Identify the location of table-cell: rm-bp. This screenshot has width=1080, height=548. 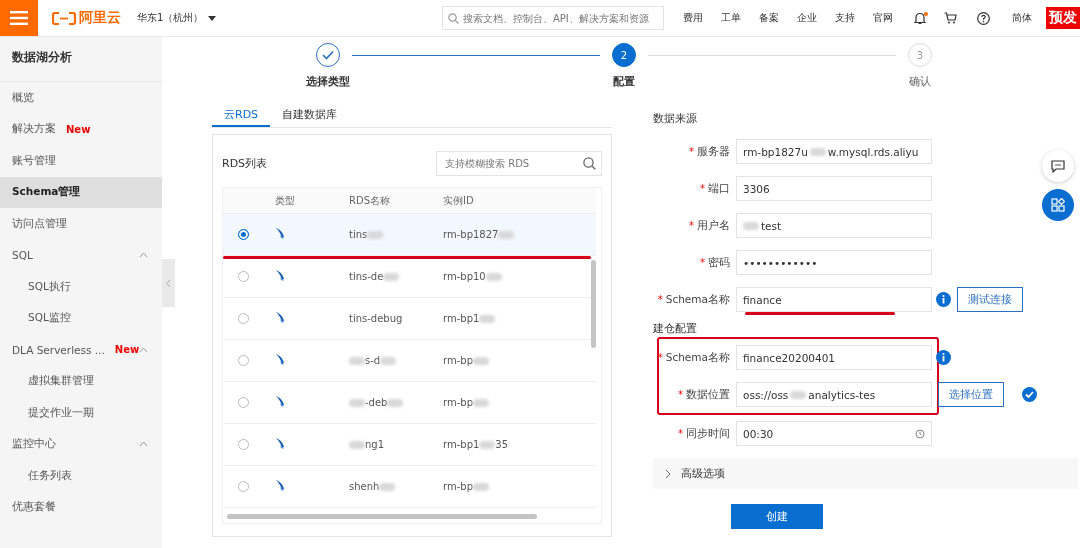
(466, 402).